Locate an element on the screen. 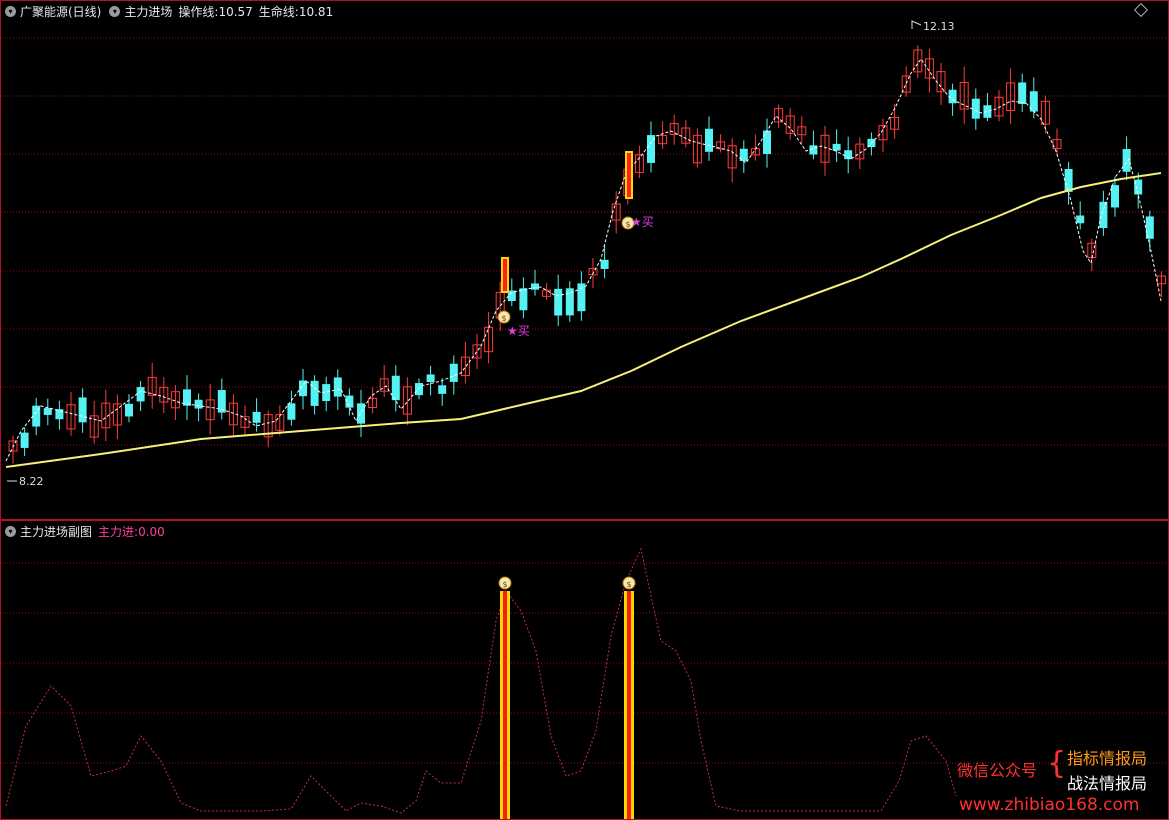 This screenshot has width=1169, height=820. brace-icon: { is located at coordinates (1057, 763).